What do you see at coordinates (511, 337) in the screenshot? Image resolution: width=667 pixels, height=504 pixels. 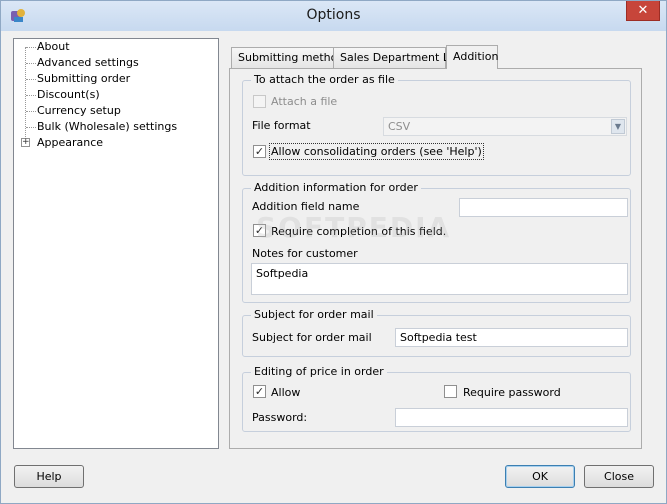 I see `subject-input: Softpedia test` at bounding box center [511, 337].